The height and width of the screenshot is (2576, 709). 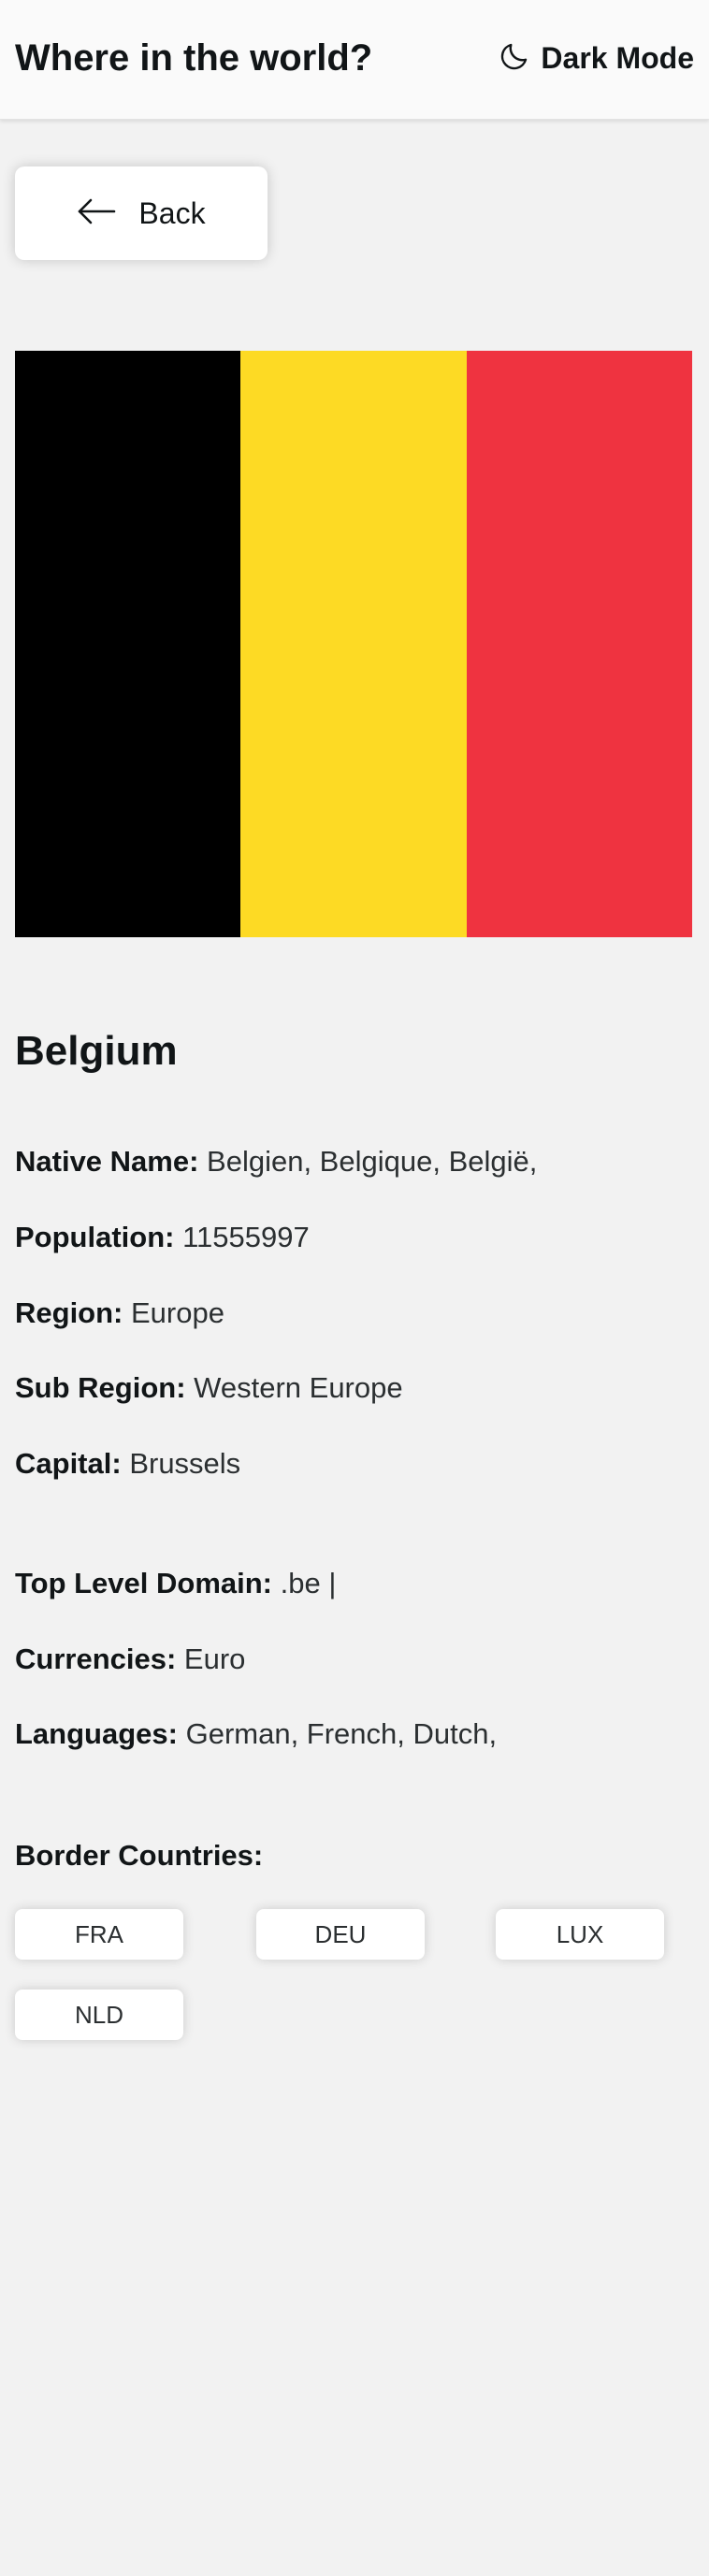 I want to click on back-button: Back, so click(x=141, y=213).